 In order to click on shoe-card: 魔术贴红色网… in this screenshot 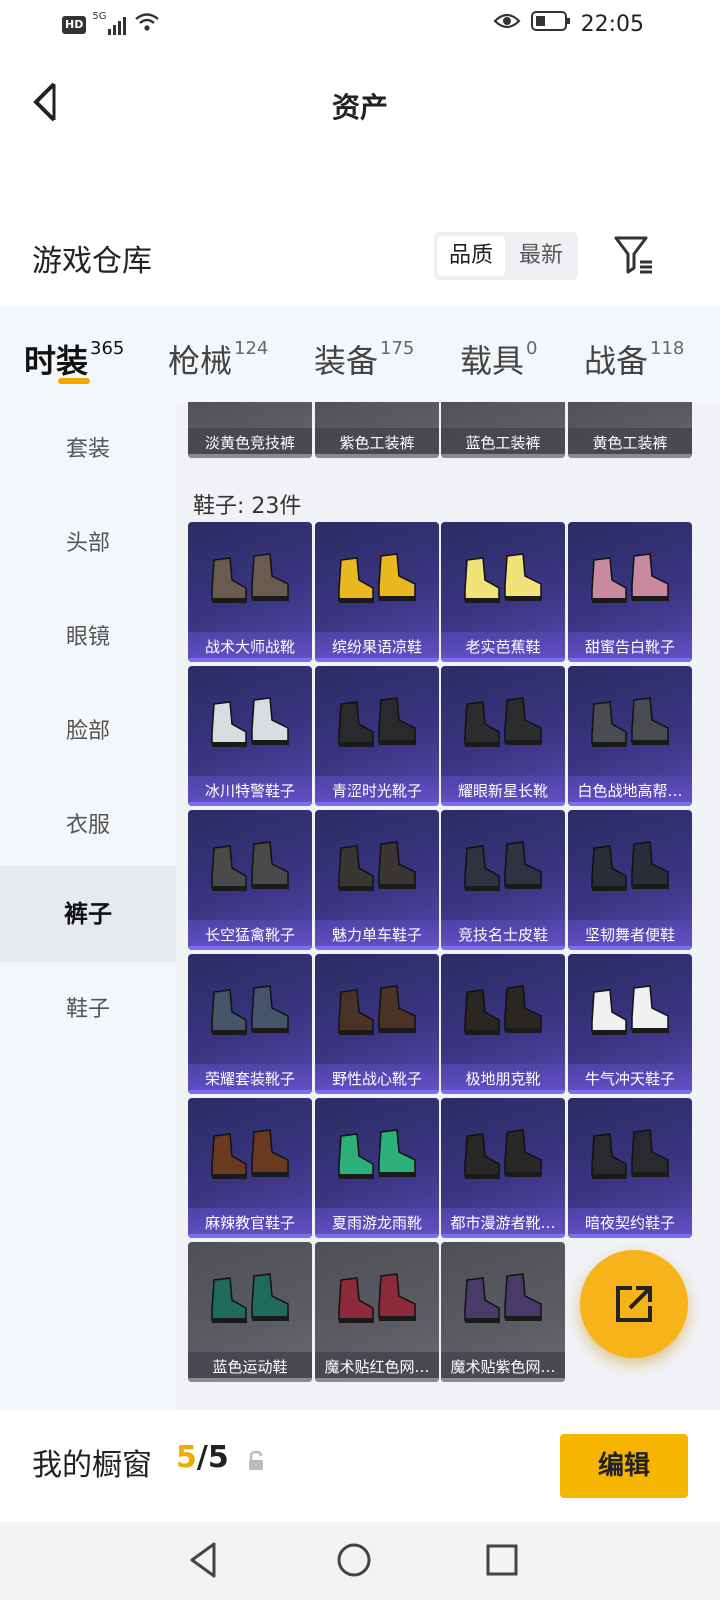, I will do `click(377, 1312)`.